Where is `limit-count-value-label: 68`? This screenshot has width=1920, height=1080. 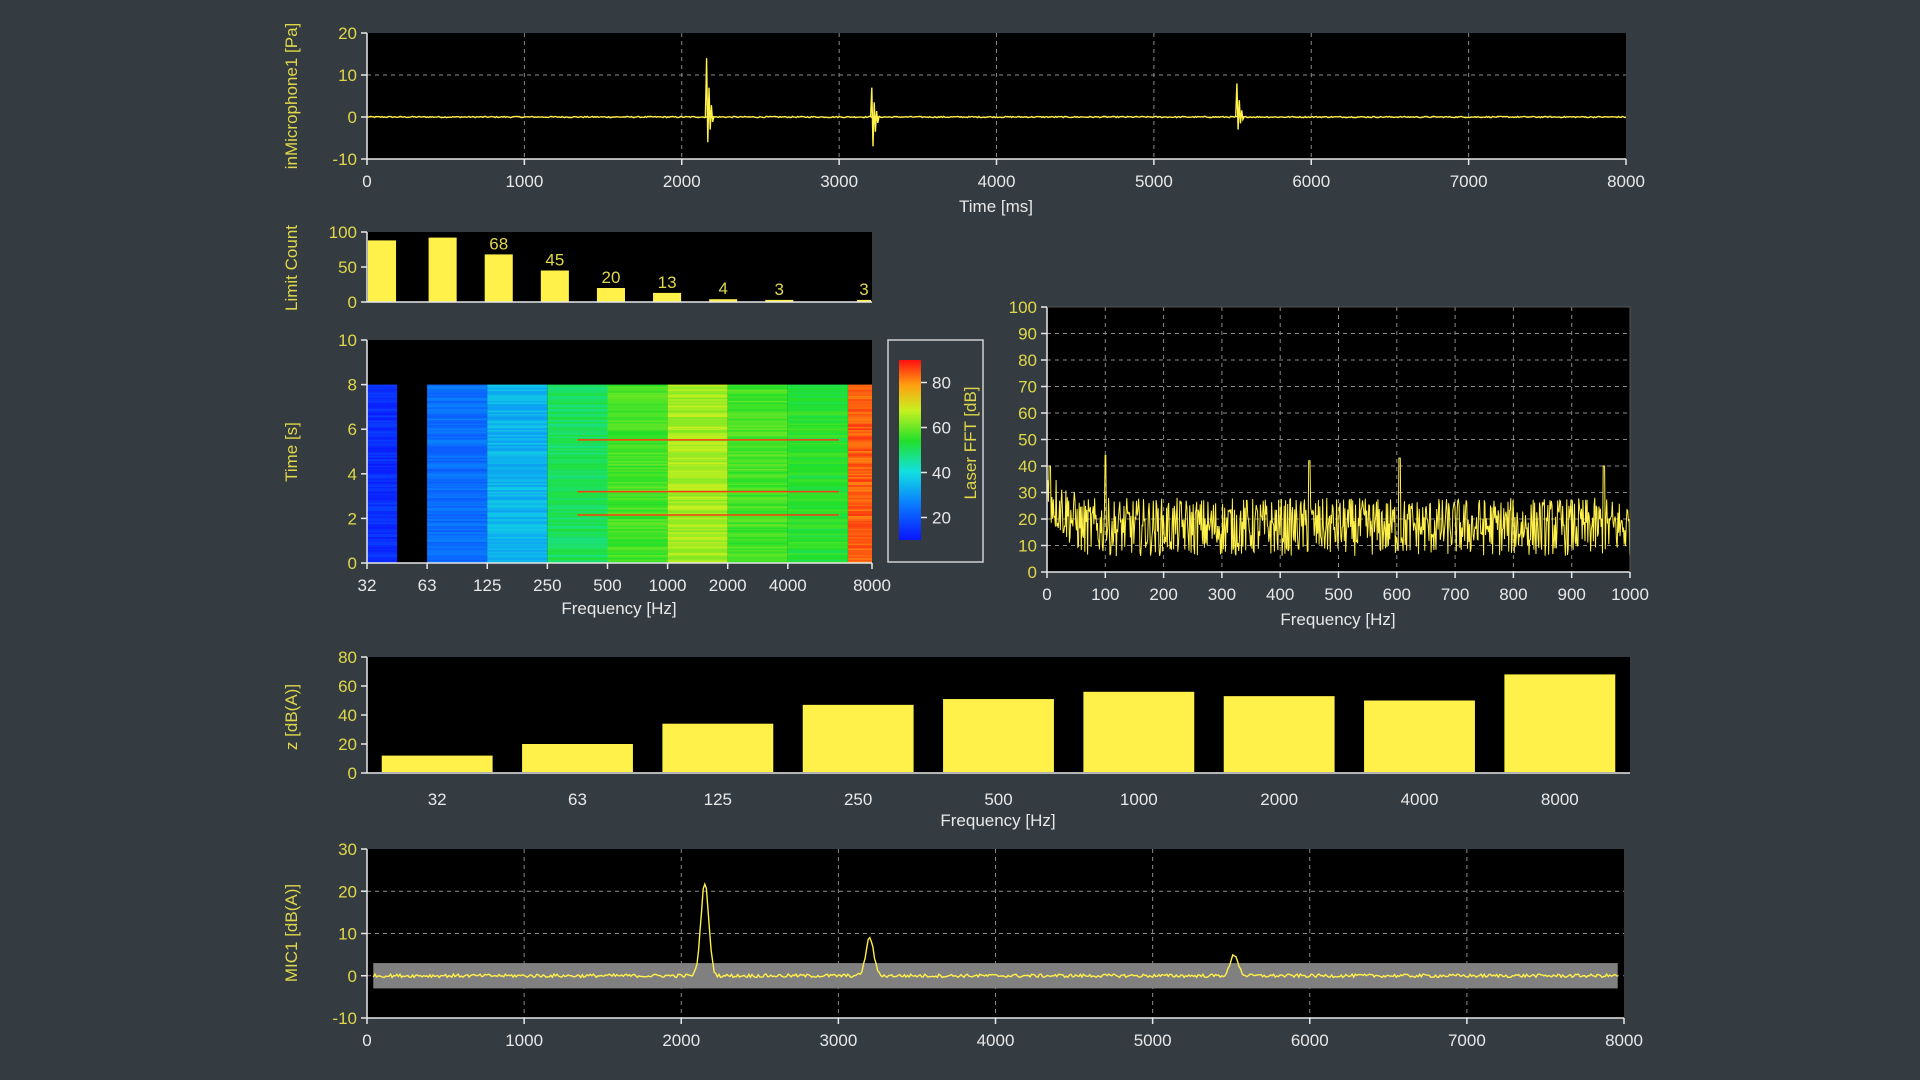 limit-count-value-label: 68 is located at coordinates (498, 243).